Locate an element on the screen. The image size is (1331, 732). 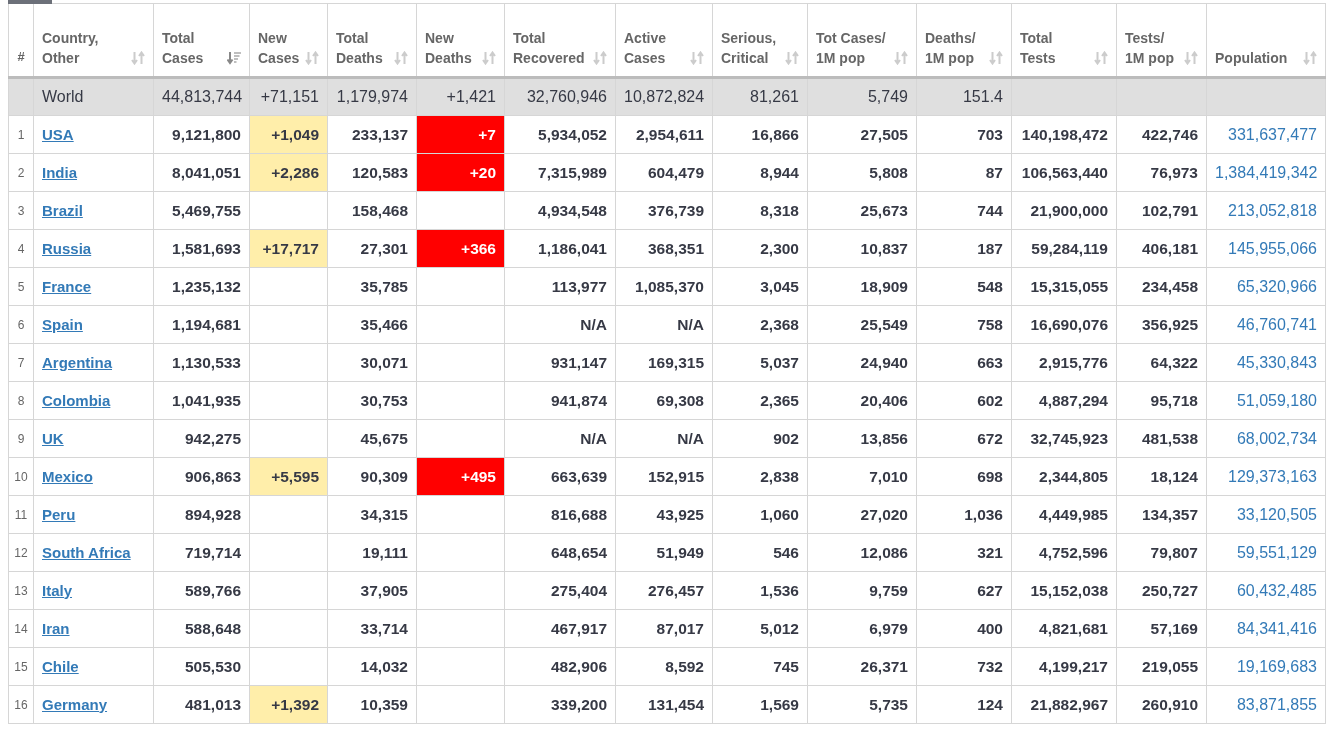
row-number: 15 is located at coordinates (21, 666).